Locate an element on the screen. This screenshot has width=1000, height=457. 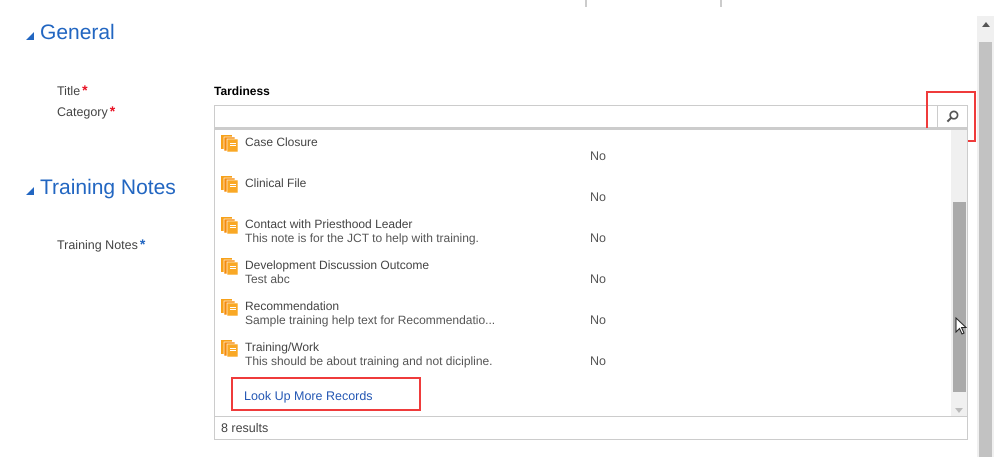
result-name: Case Closure is located at coordinates (415, 142).